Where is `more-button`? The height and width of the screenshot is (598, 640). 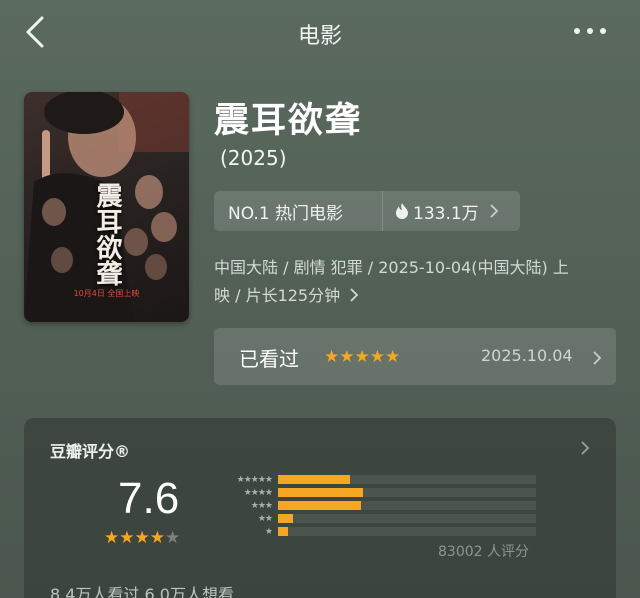
more-button is located at coordinates (592, 31).